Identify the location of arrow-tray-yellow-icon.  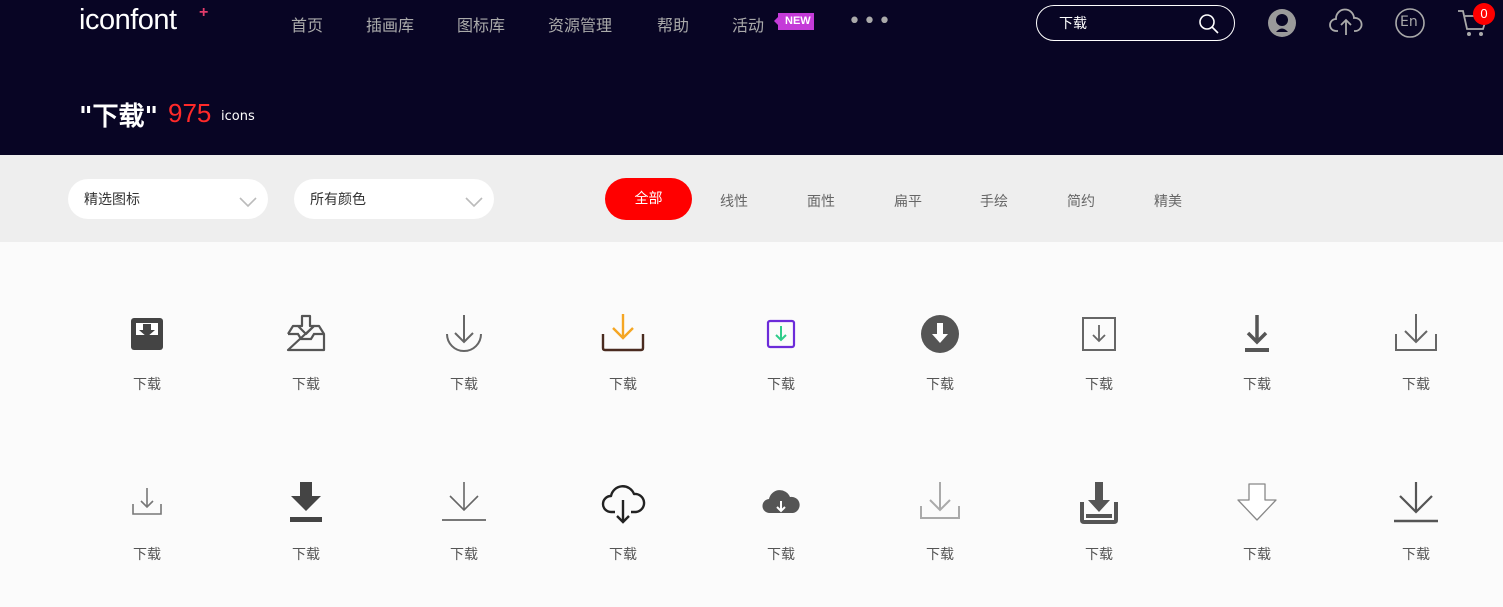
(623, 333).